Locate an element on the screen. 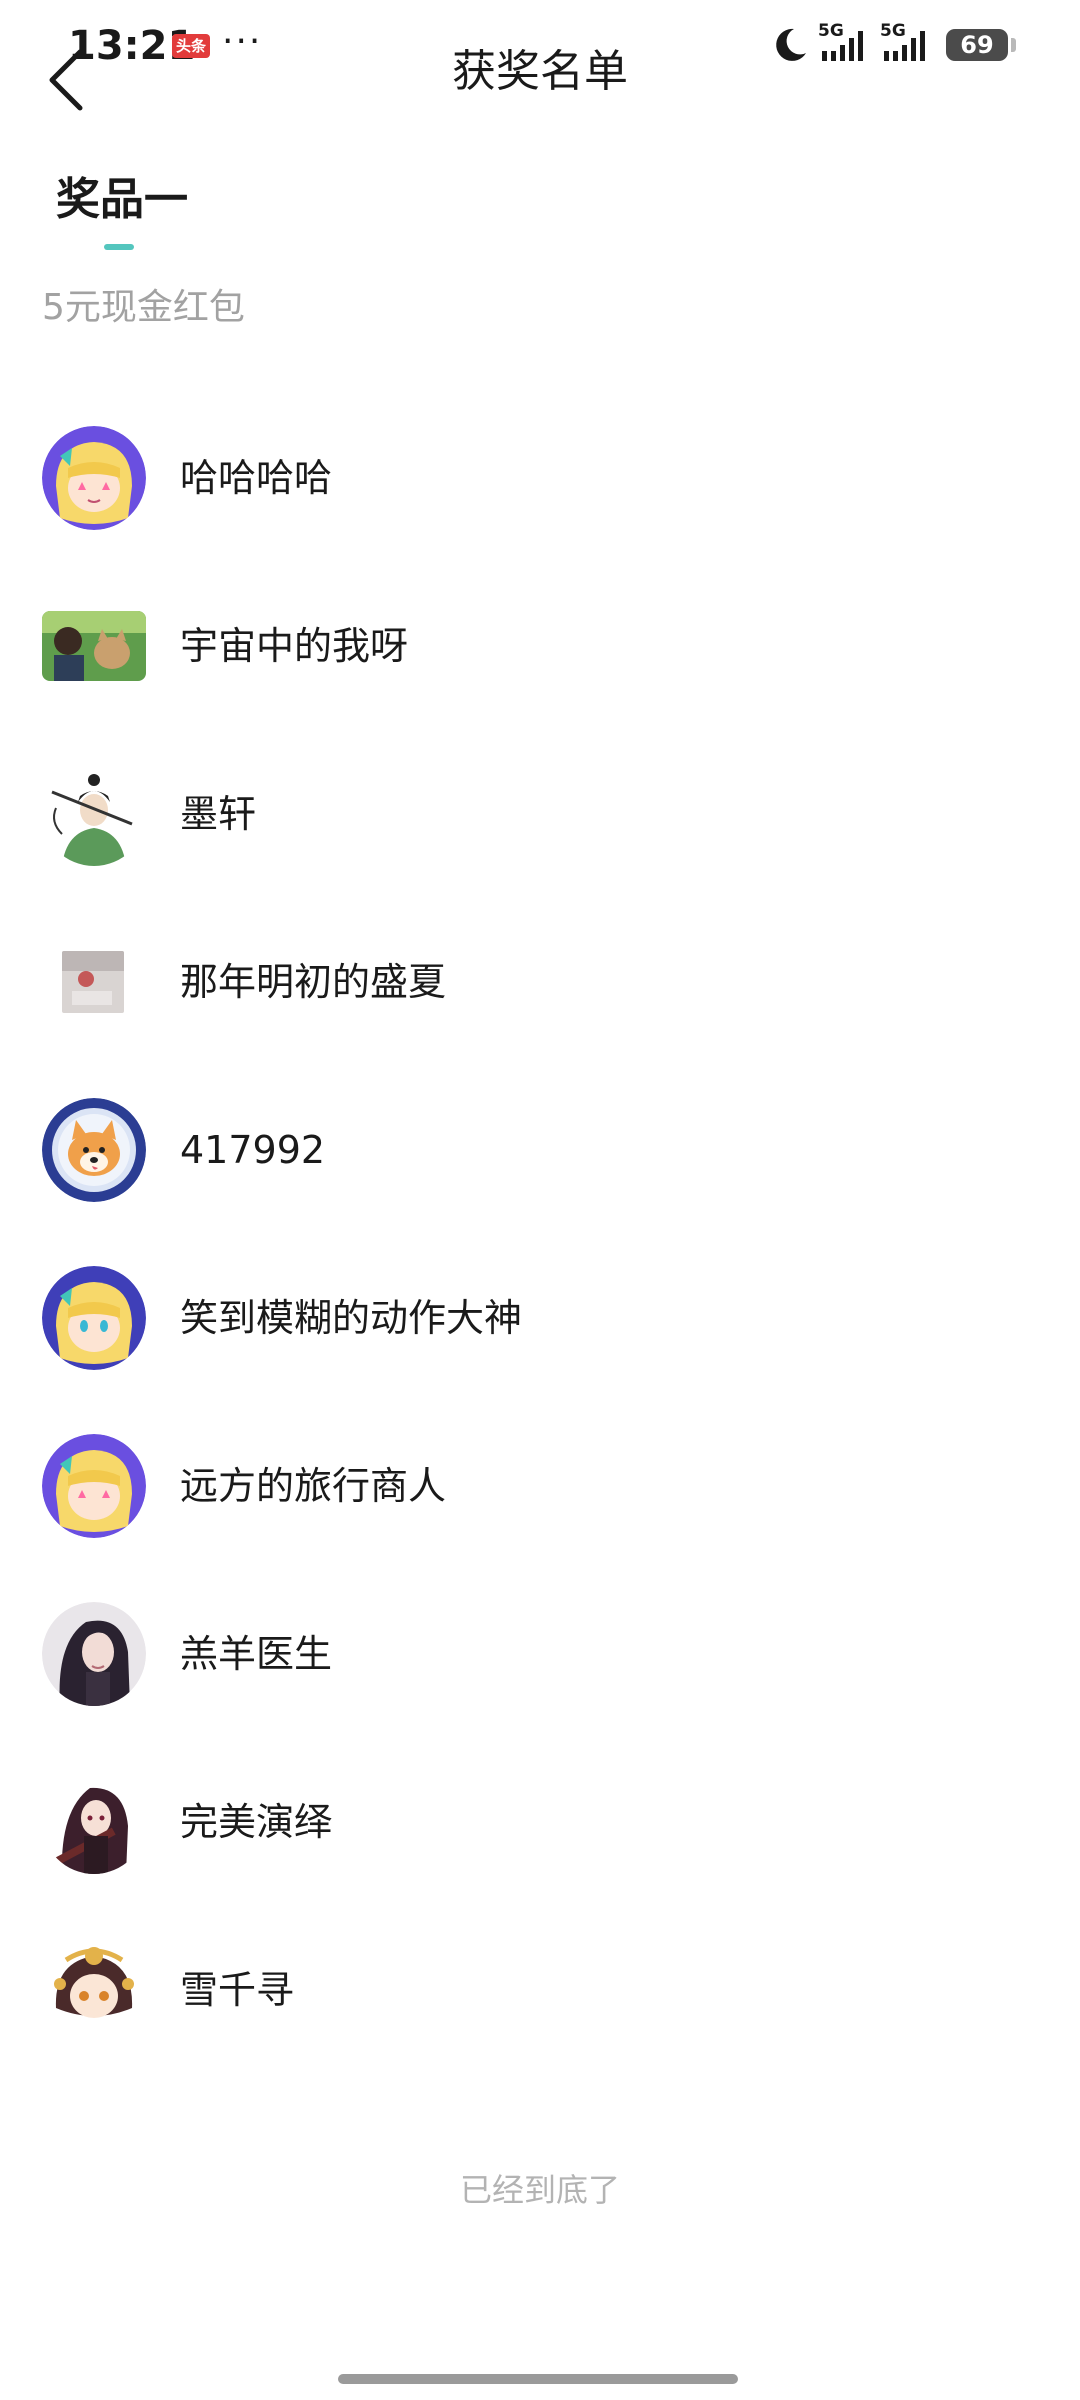 The image size is (1080, 2400). prize-description: 5元现金红包 is located at coordinates (143, 307).